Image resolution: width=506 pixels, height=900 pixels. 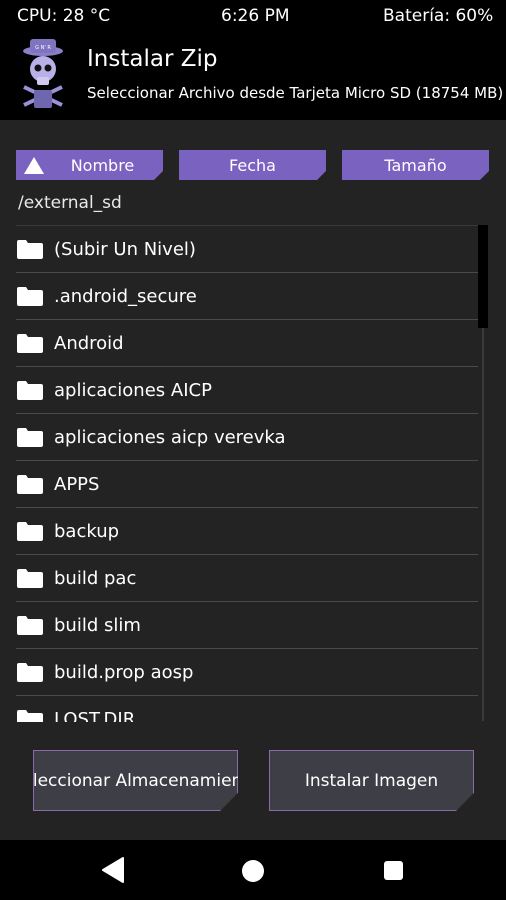 I want to click on list-item: build slim, so click(x=247, y=625).